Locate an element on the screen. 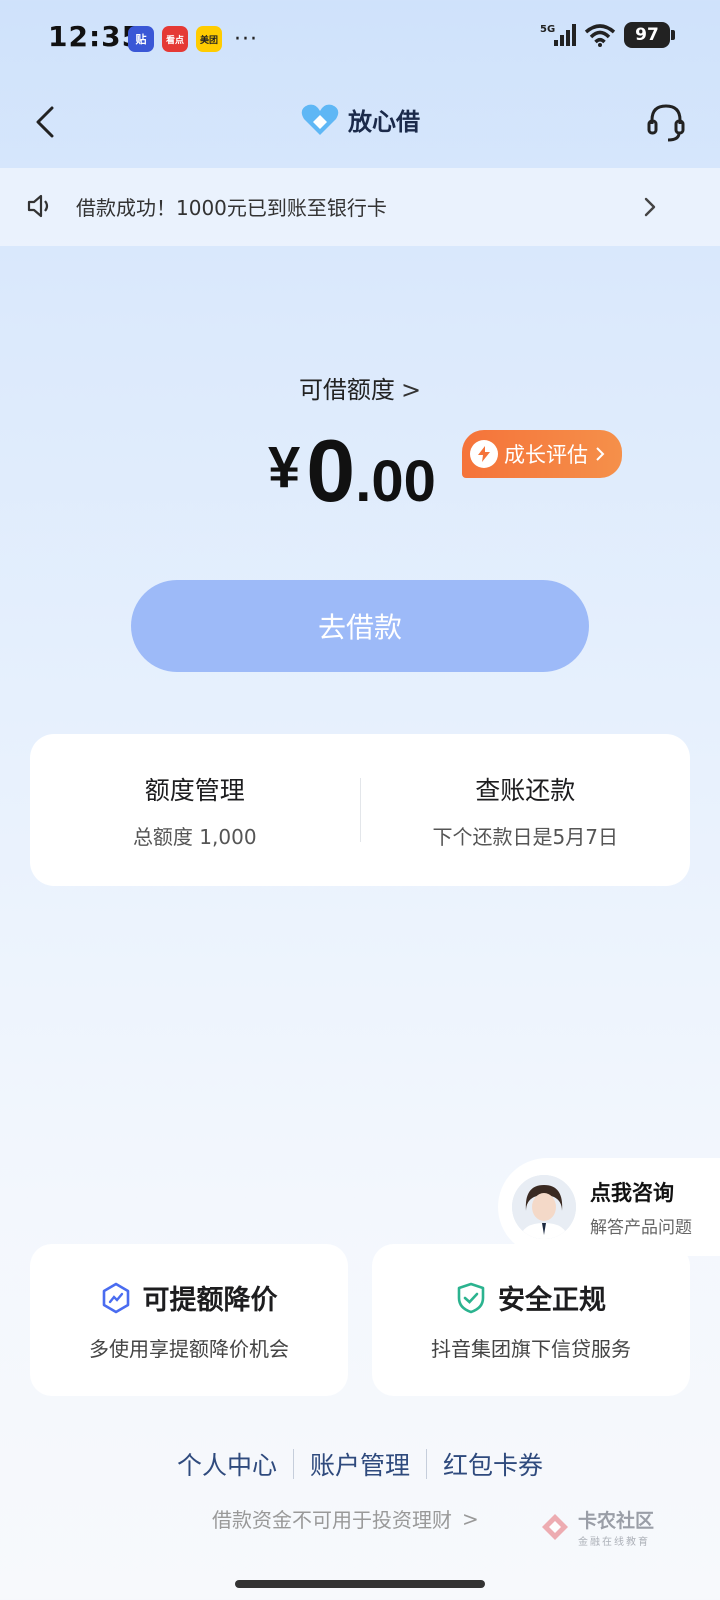 The height and width of the screenshot is (1600, 720). notice-banner: 借款成功！1000元已到账至银行卡 is located at coordinates (360, 207).